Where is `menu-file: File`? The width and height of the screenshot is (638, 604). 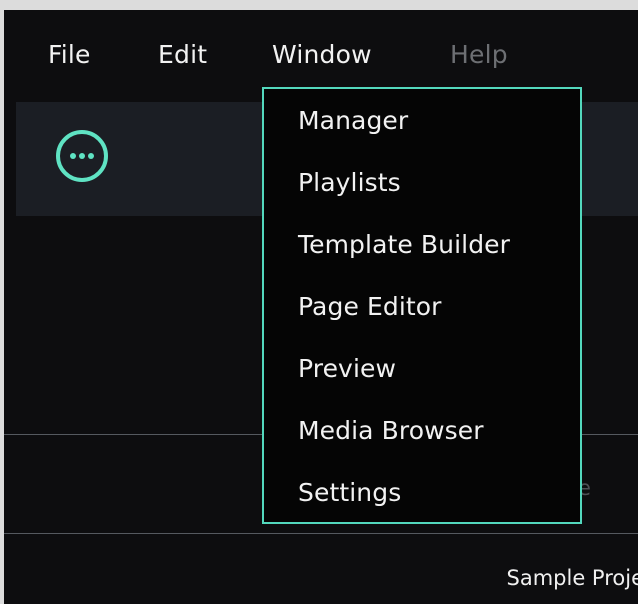
menu-file: File is located at coordinates (69, 54).